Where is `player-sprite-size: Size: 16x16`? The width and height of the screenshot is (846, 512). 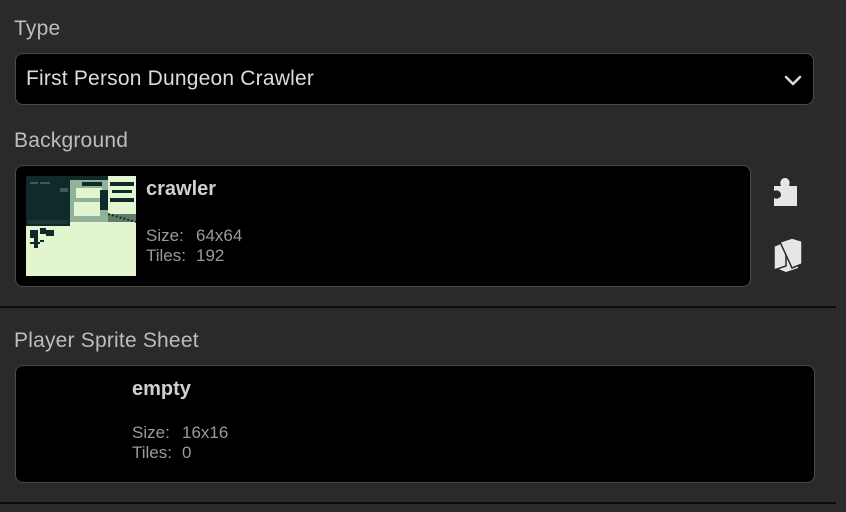 player-sprite-size: Size: 16x16 is located at coordinates (180, 432).